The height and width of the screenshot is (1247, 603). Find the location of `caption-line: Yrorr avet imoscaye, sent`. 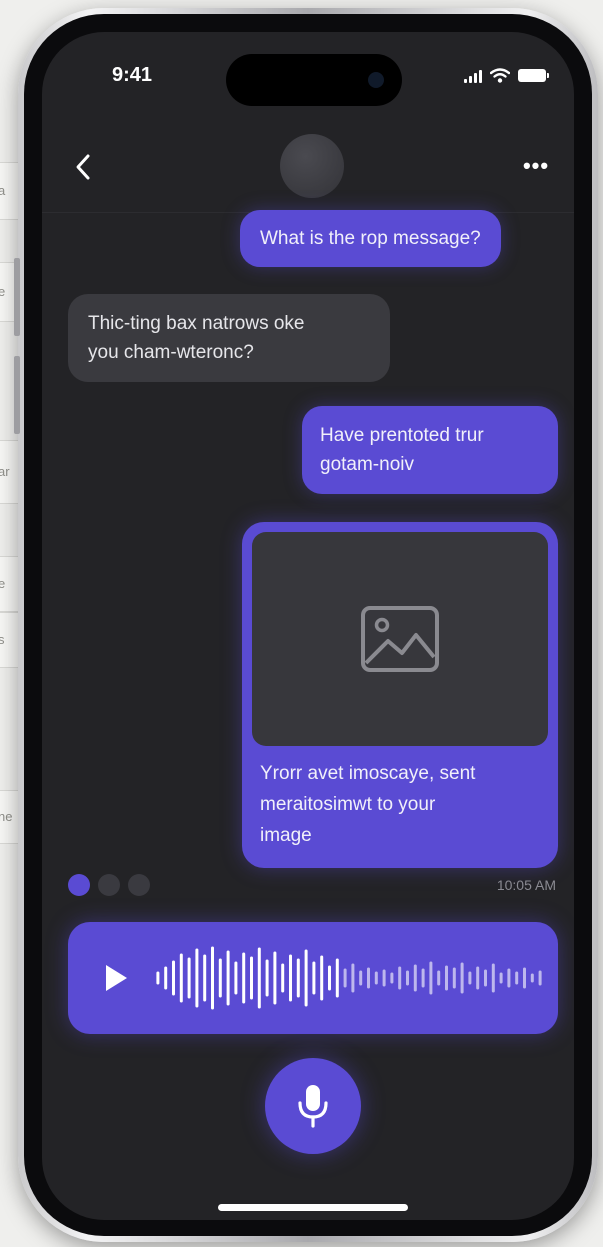

caption-line: Yrorr avet imoscaye, sent is located at coordinates (368, 773).